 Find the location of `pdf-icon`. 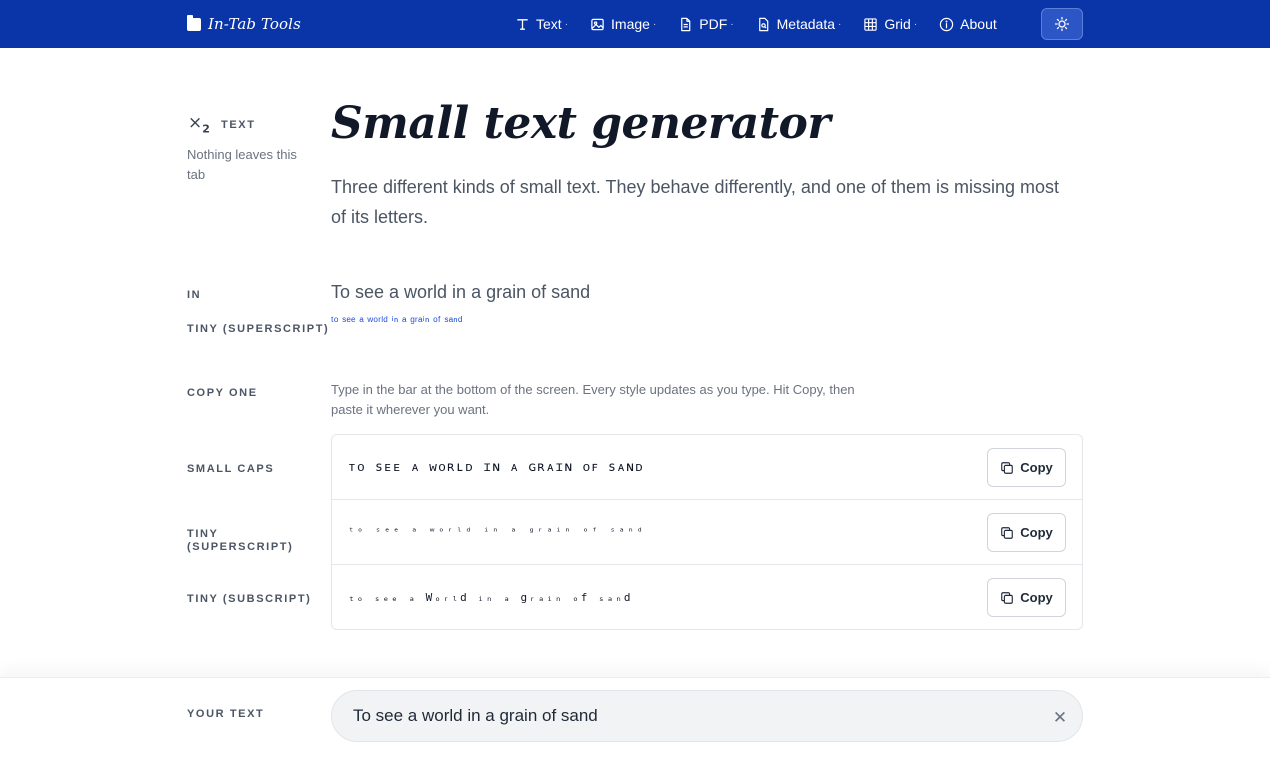

pdf-icon is located at coordinates (686, 24).